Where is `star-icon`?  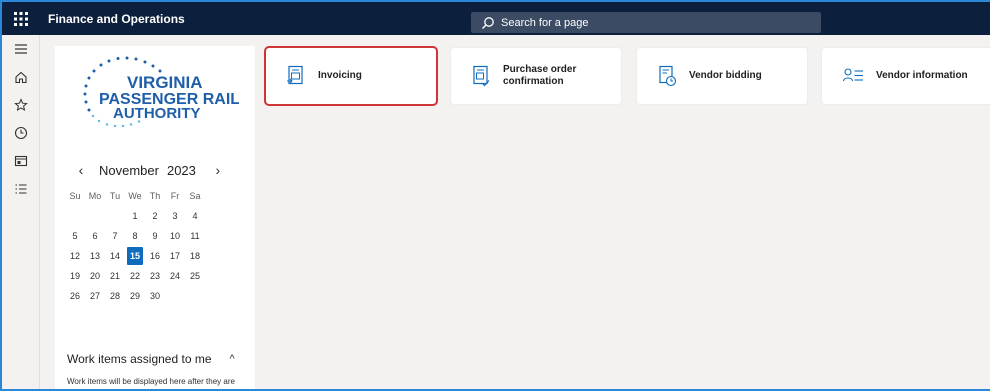 star-icon is located at coordinates (21, 105).